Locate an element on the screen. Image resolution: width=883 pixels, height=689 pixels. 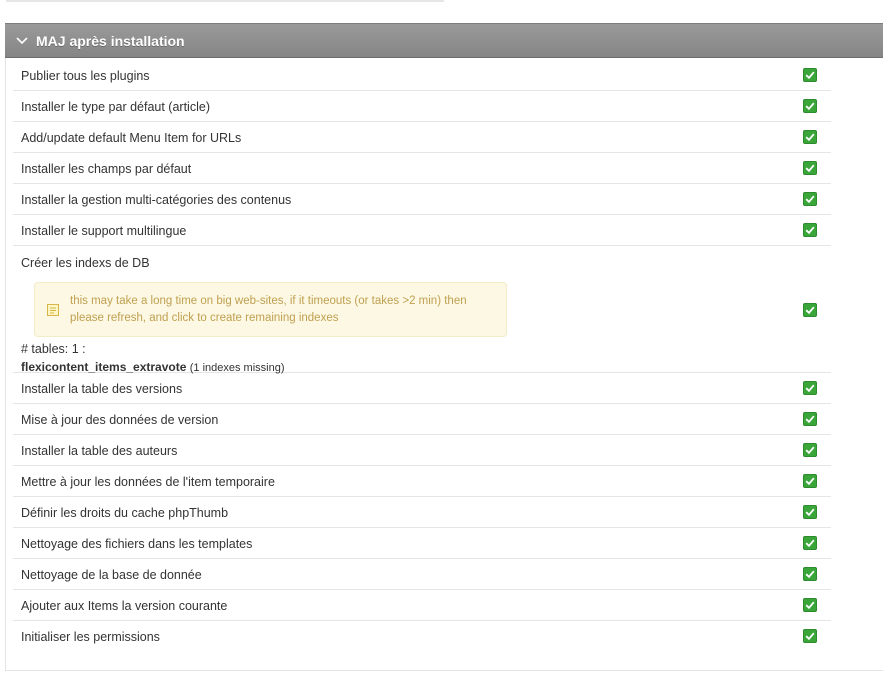
panel-header-toggle: MAJ après installation is located at coordinates (444, 40).